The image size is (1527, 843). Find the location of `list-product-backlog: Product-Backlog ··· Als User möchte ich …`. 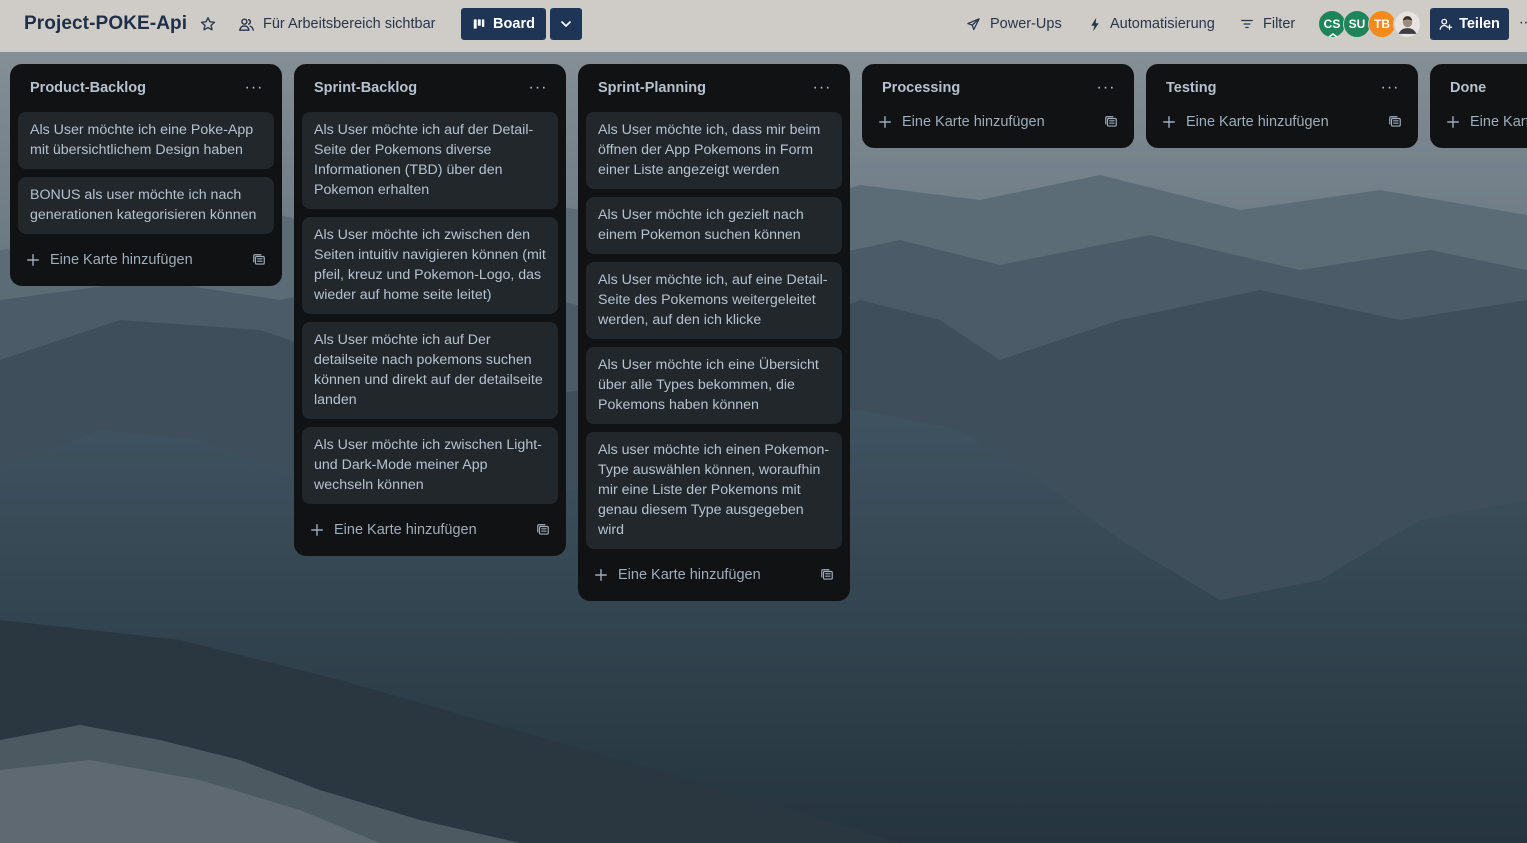

list-product-backlog: Product-Backlog ··· Als User möchte ich … is located at coordinates (146, 175).